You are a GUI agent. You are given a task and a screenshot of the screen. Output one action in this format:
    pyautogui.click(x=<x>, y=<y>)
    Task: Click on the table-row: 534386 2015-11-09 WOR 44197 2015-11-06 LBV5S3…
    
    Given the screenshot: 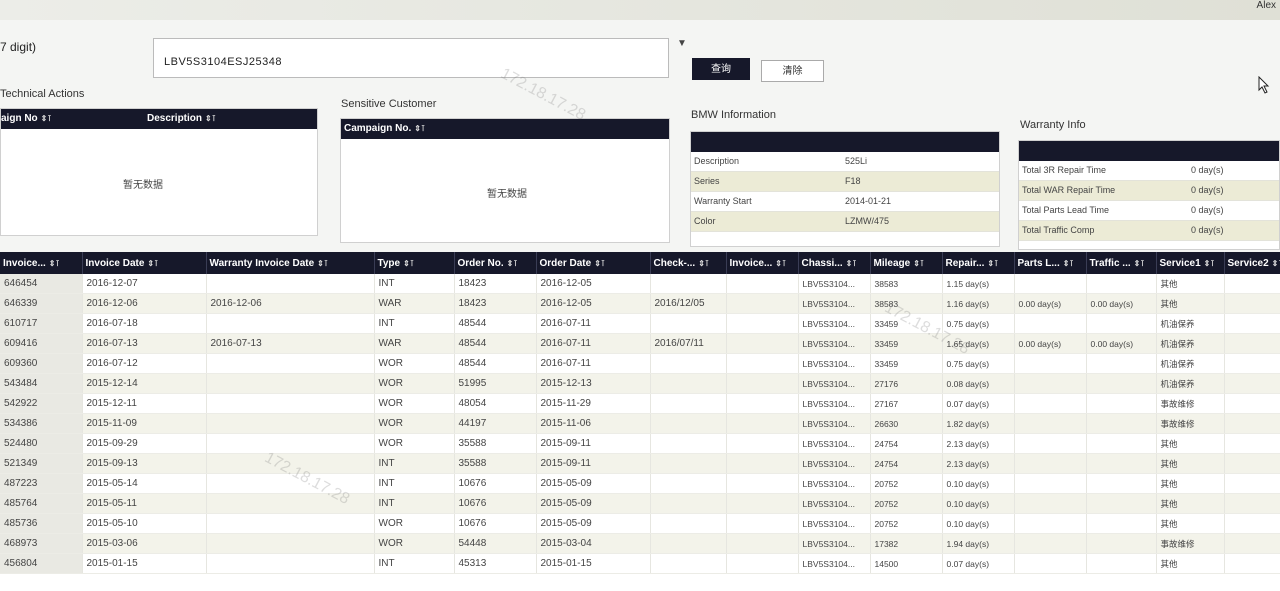 What is the action you would take?
    pyautogui.click(x=640, y=423)
    